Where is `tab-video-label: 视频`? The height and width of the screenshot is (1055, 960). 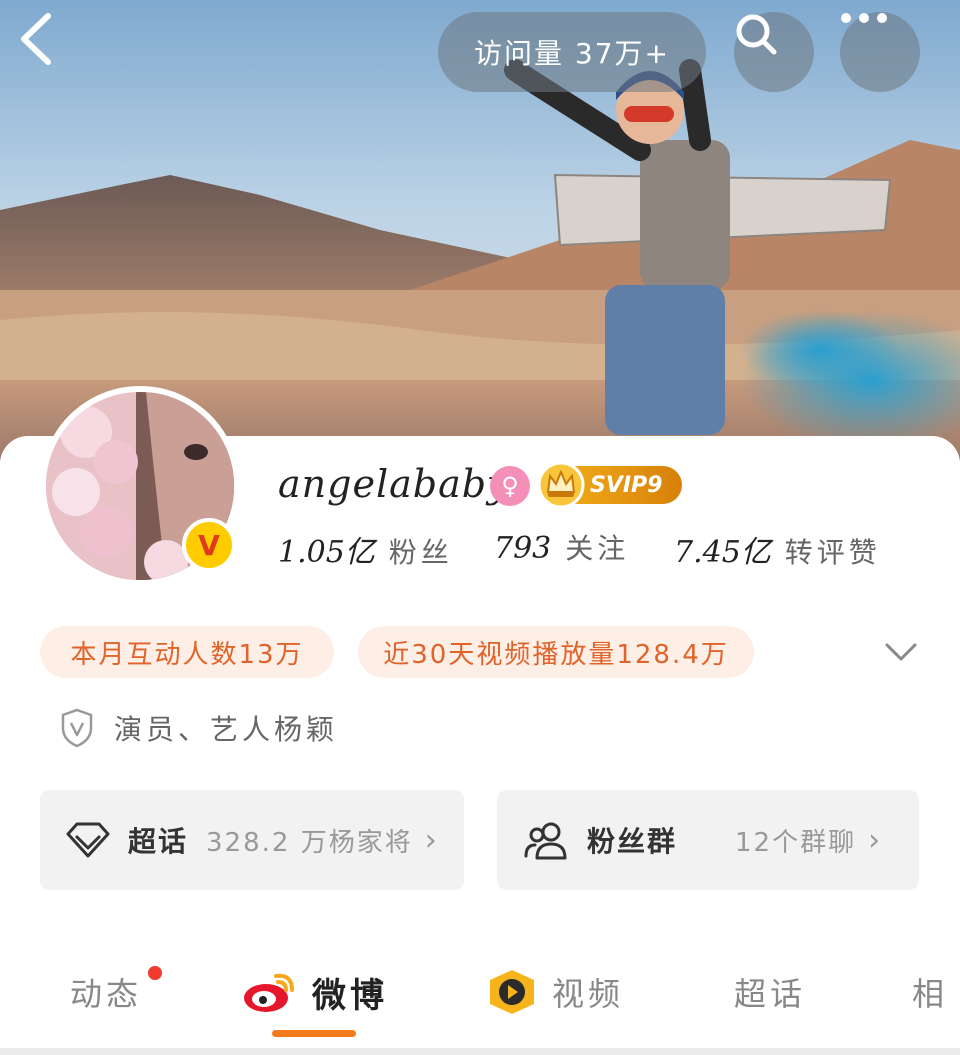 tab-video-label: 视频 is located at coordinates (588, 994).